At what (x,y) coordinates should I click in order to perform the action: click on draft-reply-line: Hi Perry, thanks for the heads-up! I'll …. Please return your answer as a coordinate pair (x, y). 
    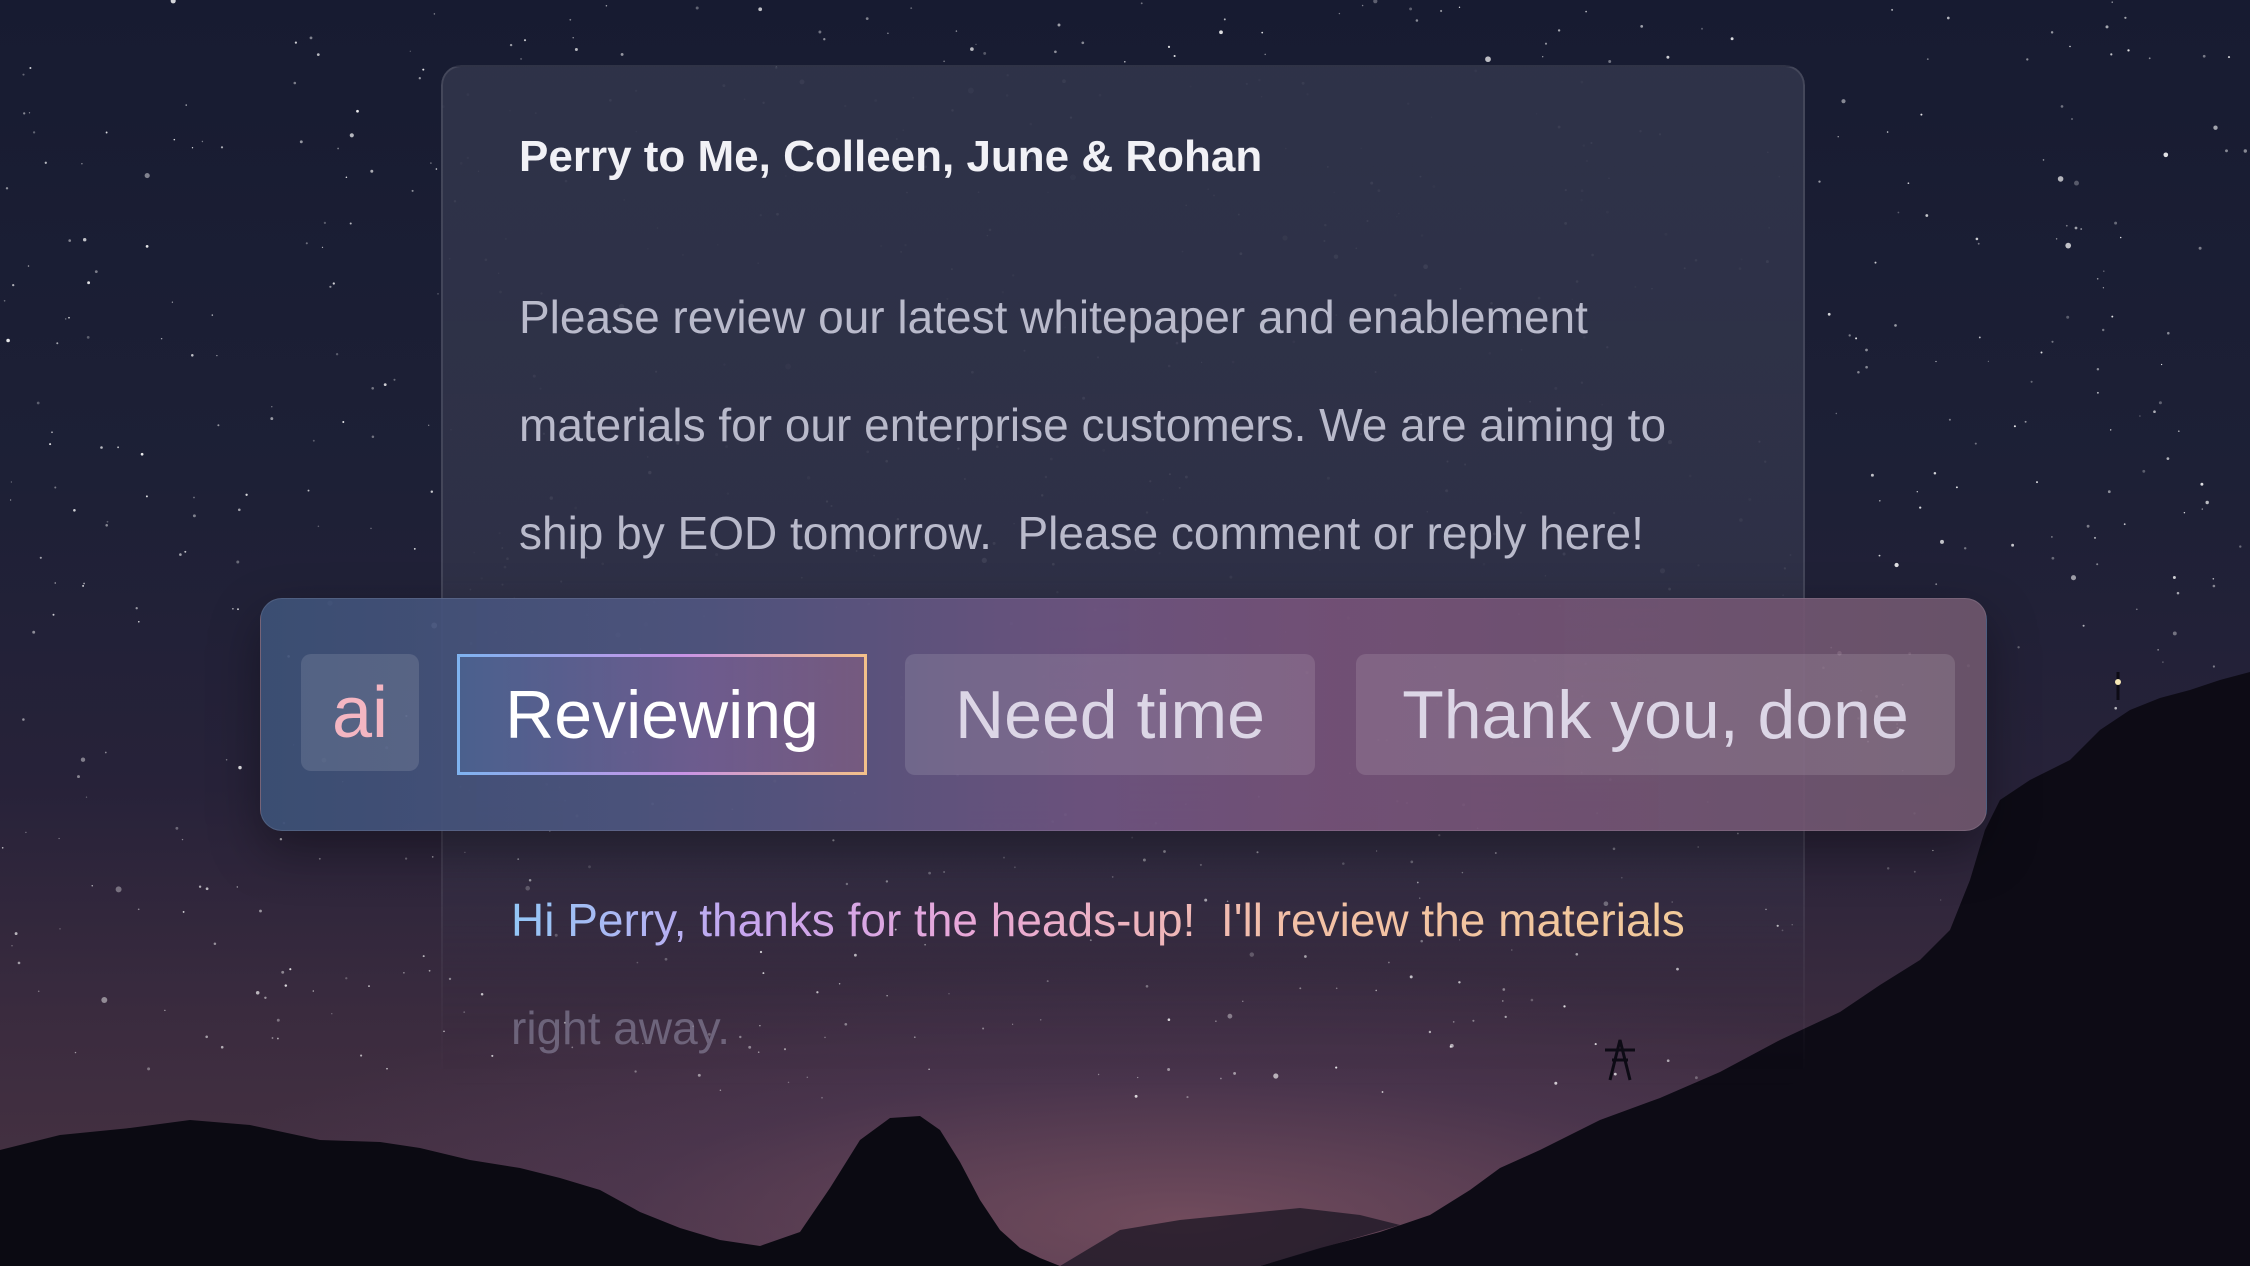
    Looking at the image, I should click on (1161, 920).